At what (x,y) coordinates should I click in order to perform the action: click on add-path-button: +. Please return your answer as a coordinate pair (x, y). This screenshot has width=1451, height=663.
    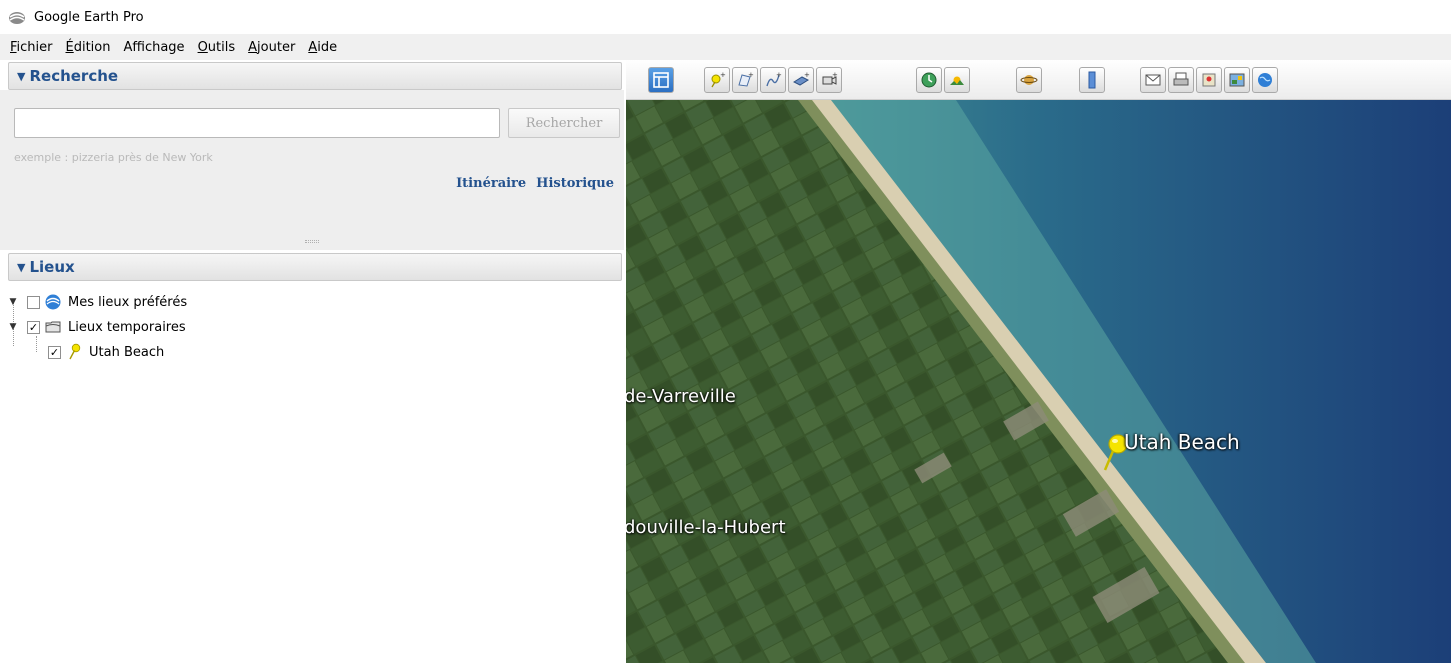
    Looking at the image, I should click on (773, 80).